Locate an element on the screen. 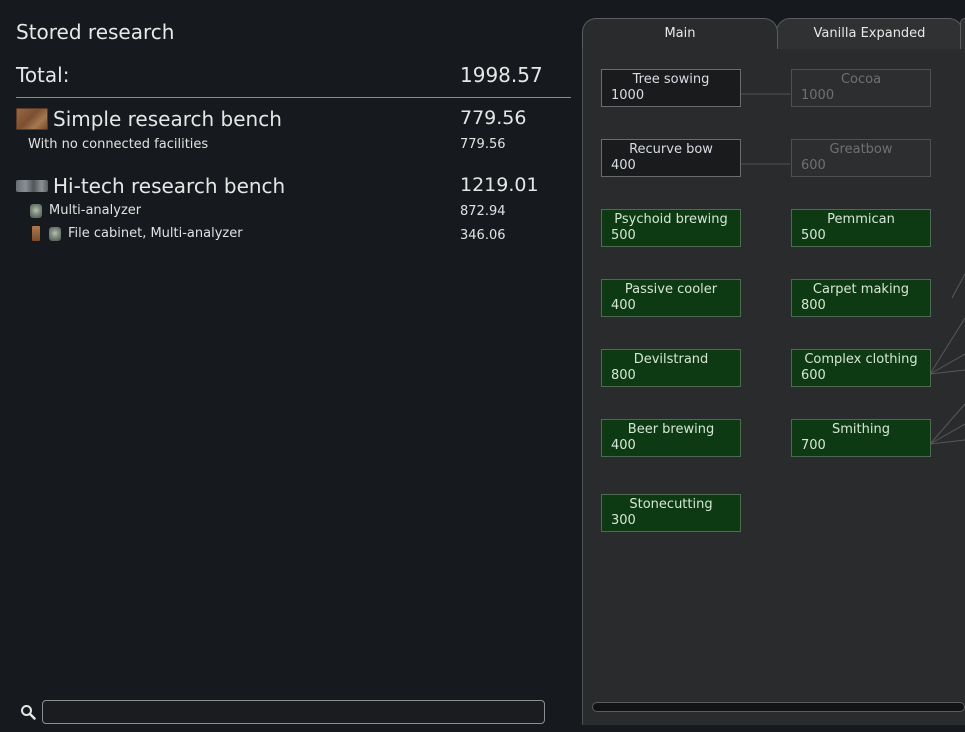 Image resolution: width=965 pixels, height=732 pixels. page-title: Stored research is located at coordinates (95, 32).